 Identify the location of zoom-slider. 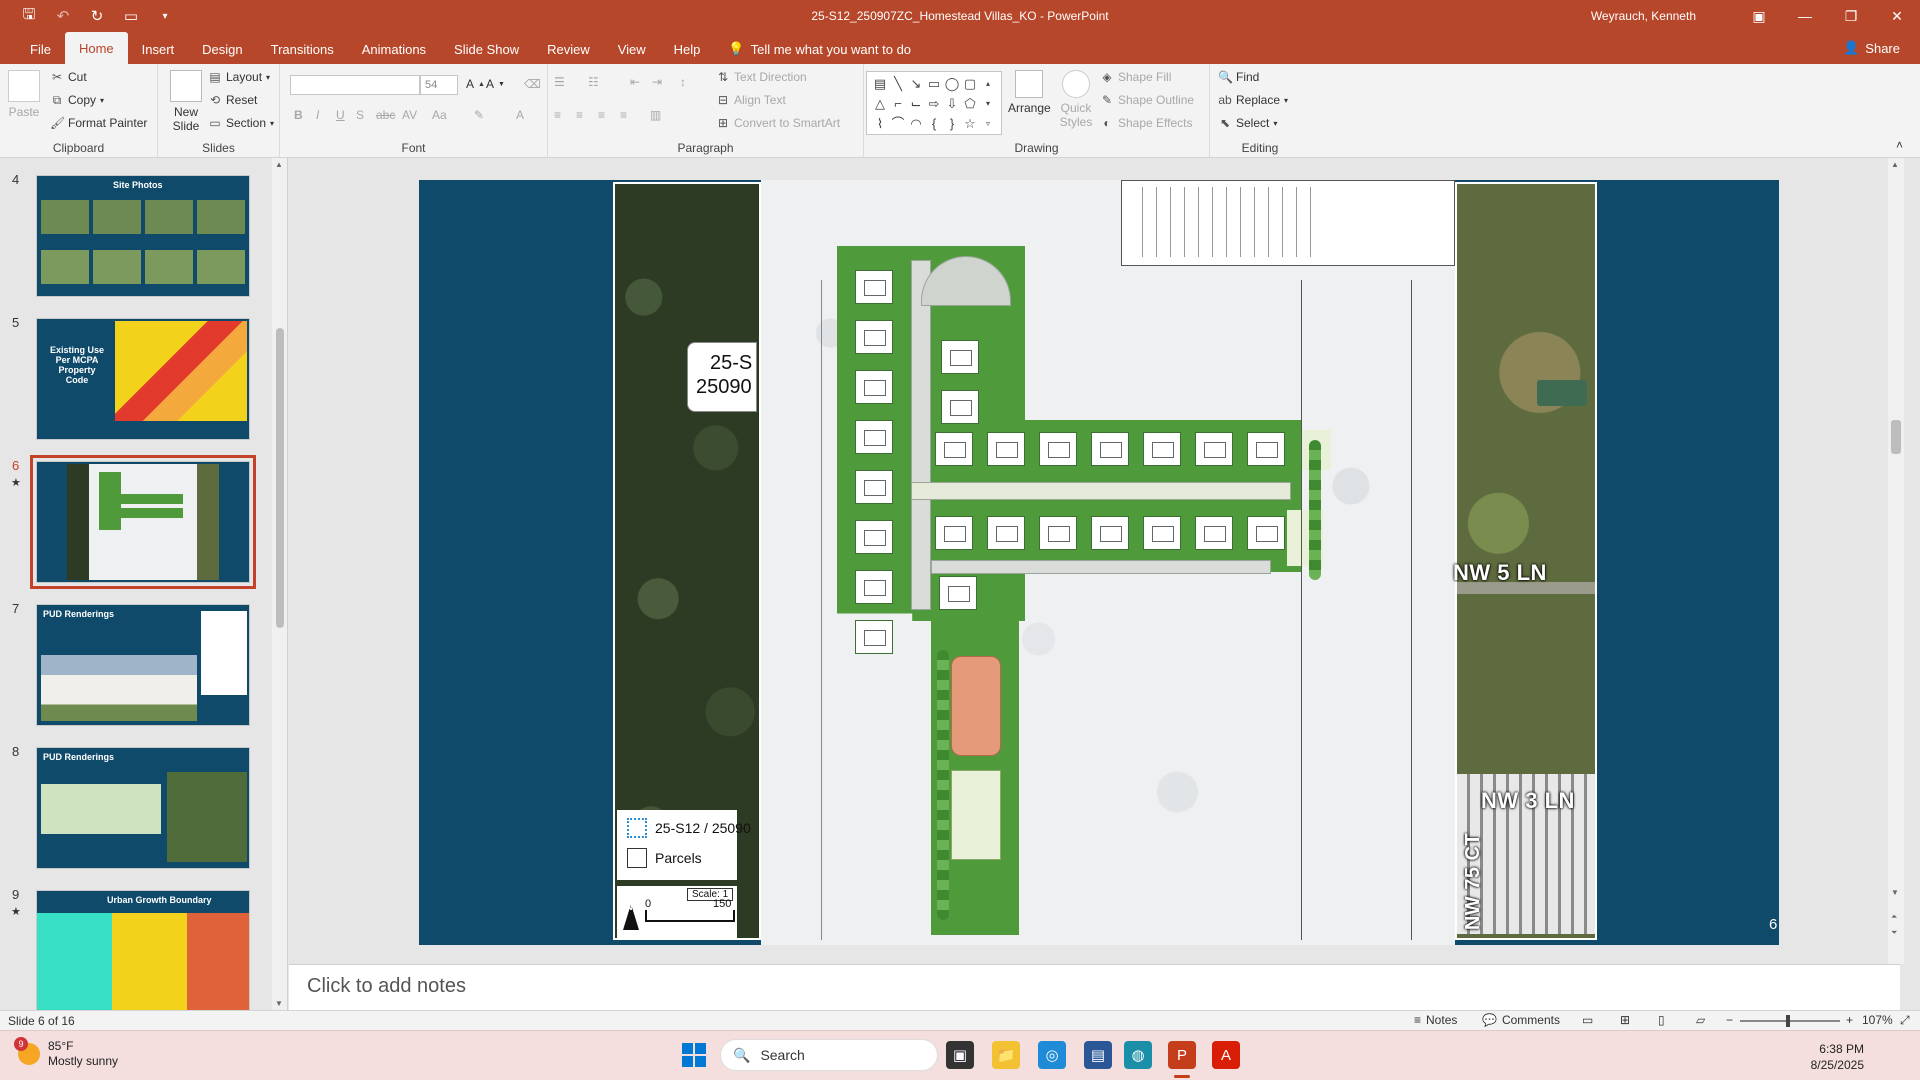
(1790, 1021).